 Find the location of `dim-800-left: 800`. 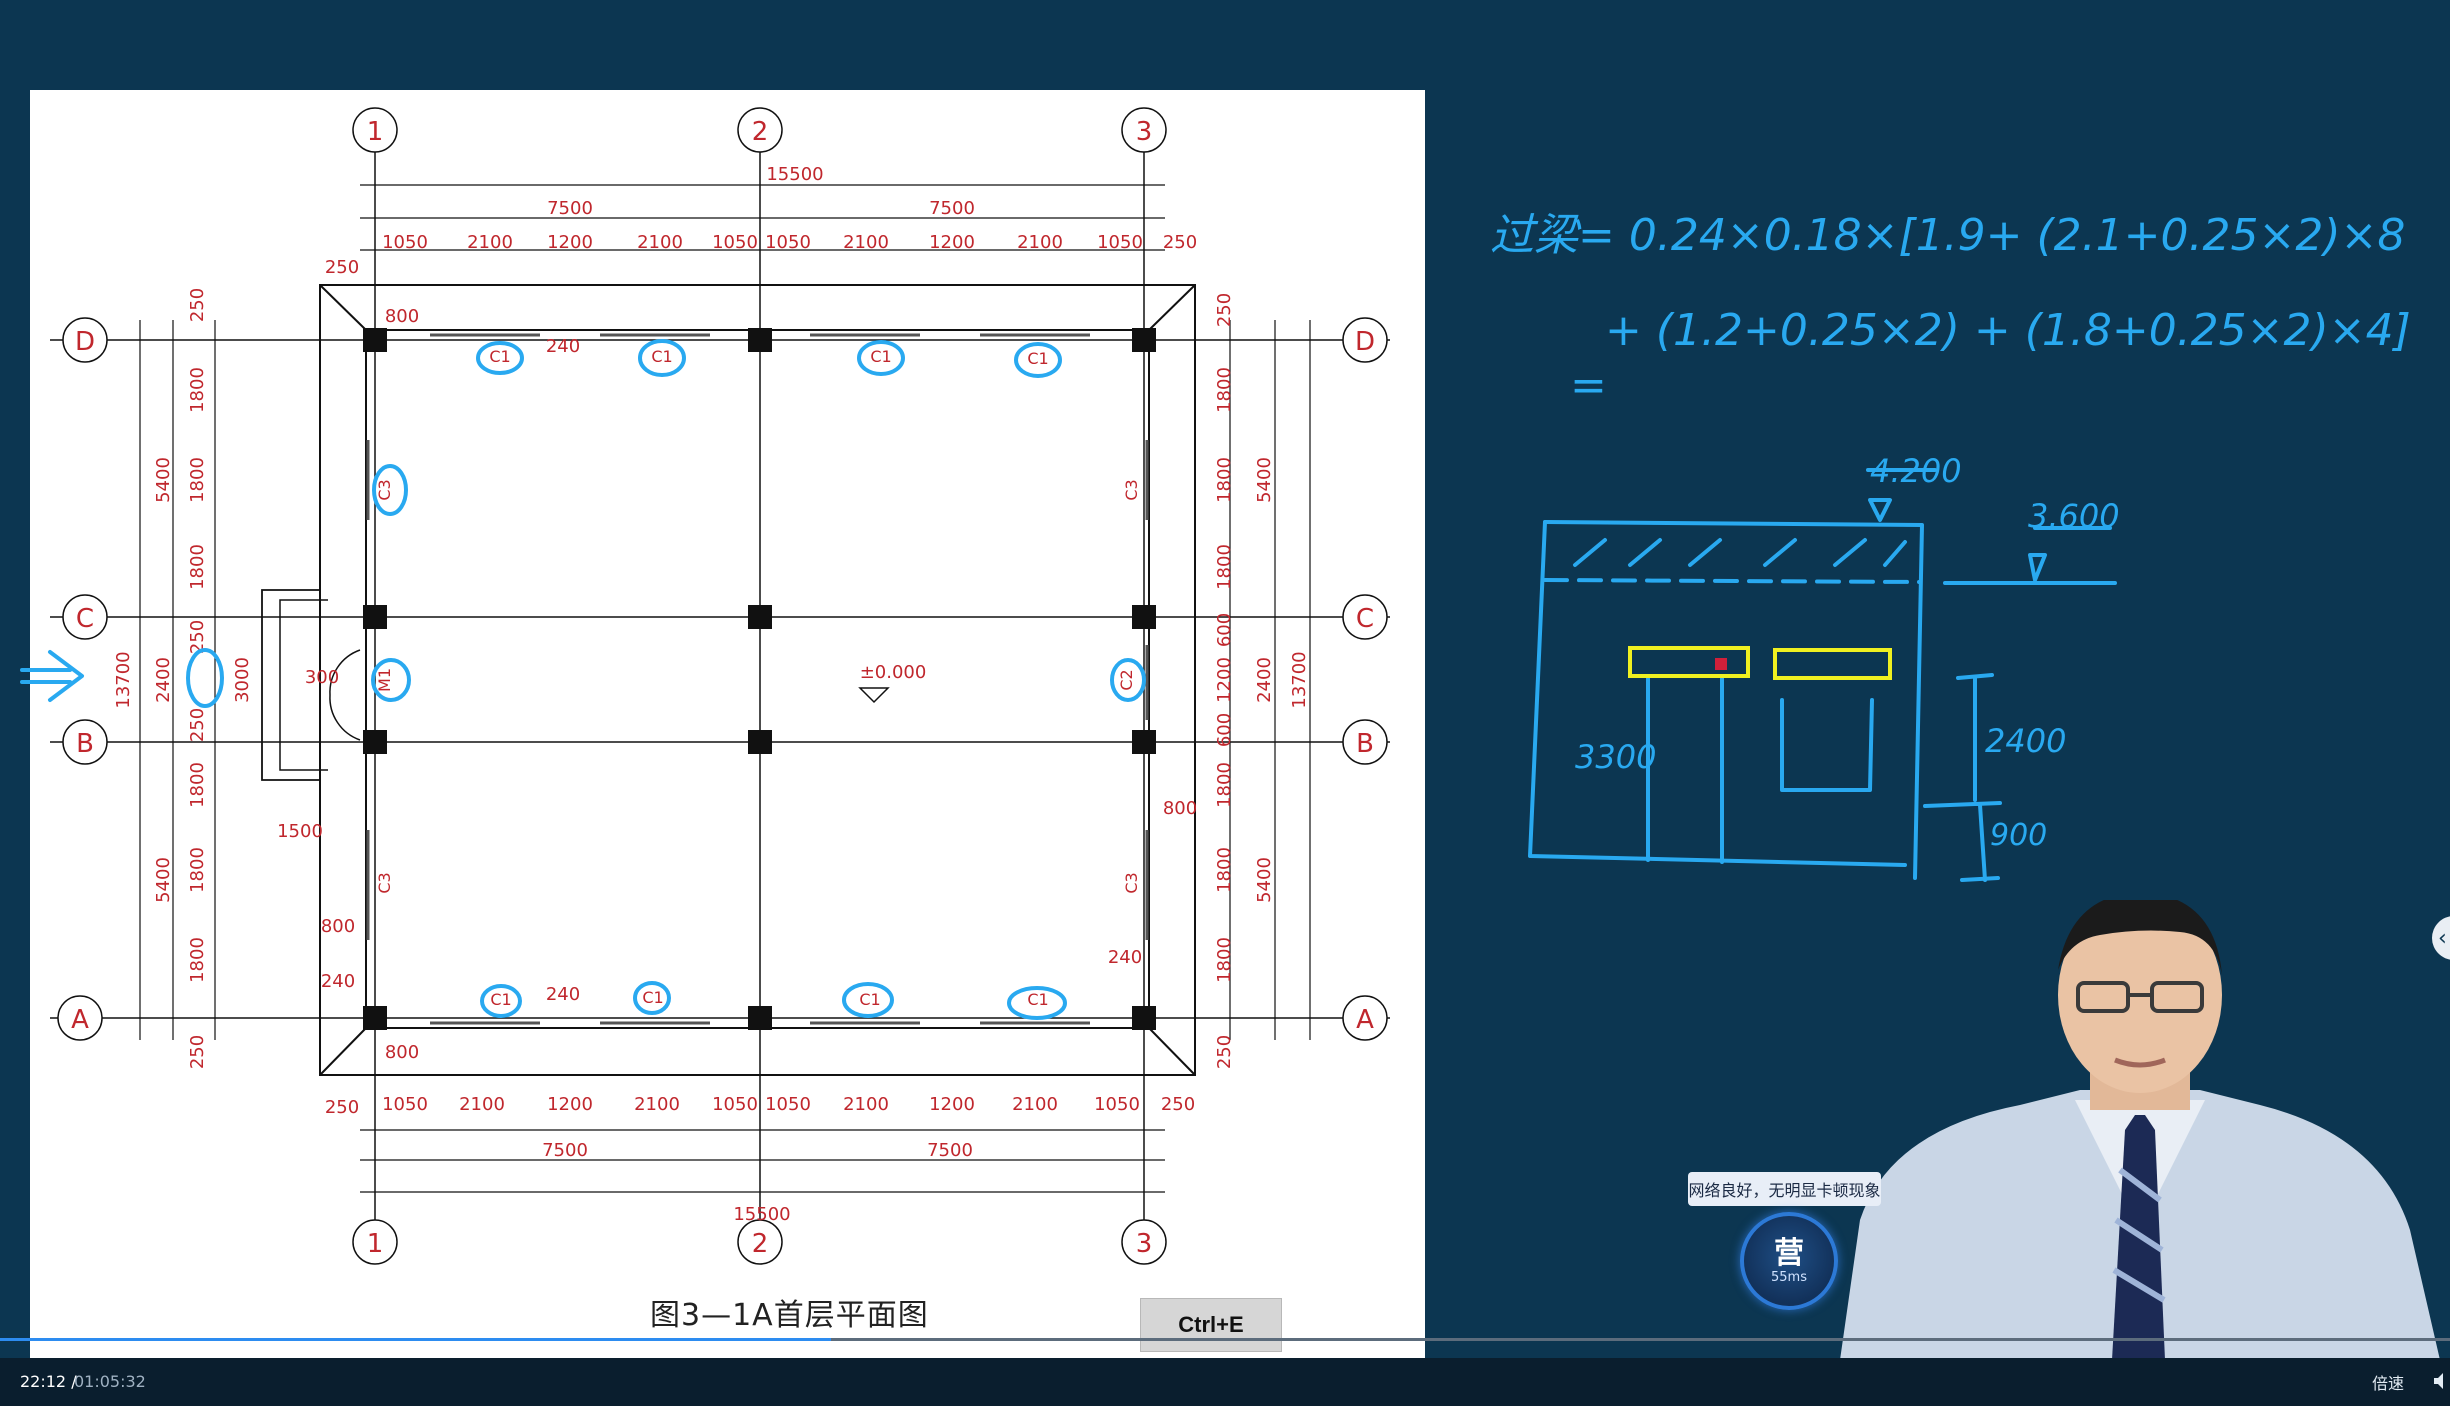

dim-800-left: 800 is located at coordinates (338, 926).